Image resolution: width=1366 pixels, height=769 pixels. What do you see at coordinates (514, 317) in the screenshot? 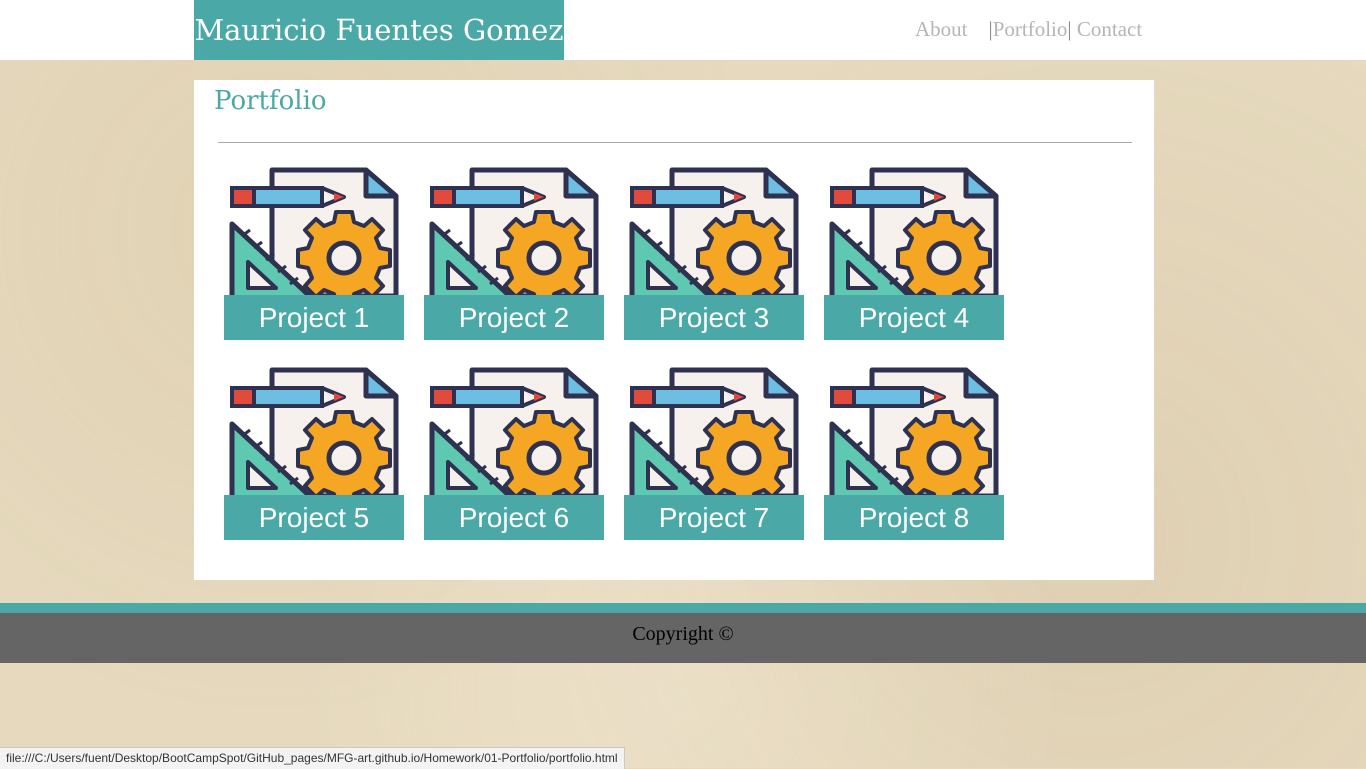
I see `project-label: Project 2` at bounding box center [514, 317].